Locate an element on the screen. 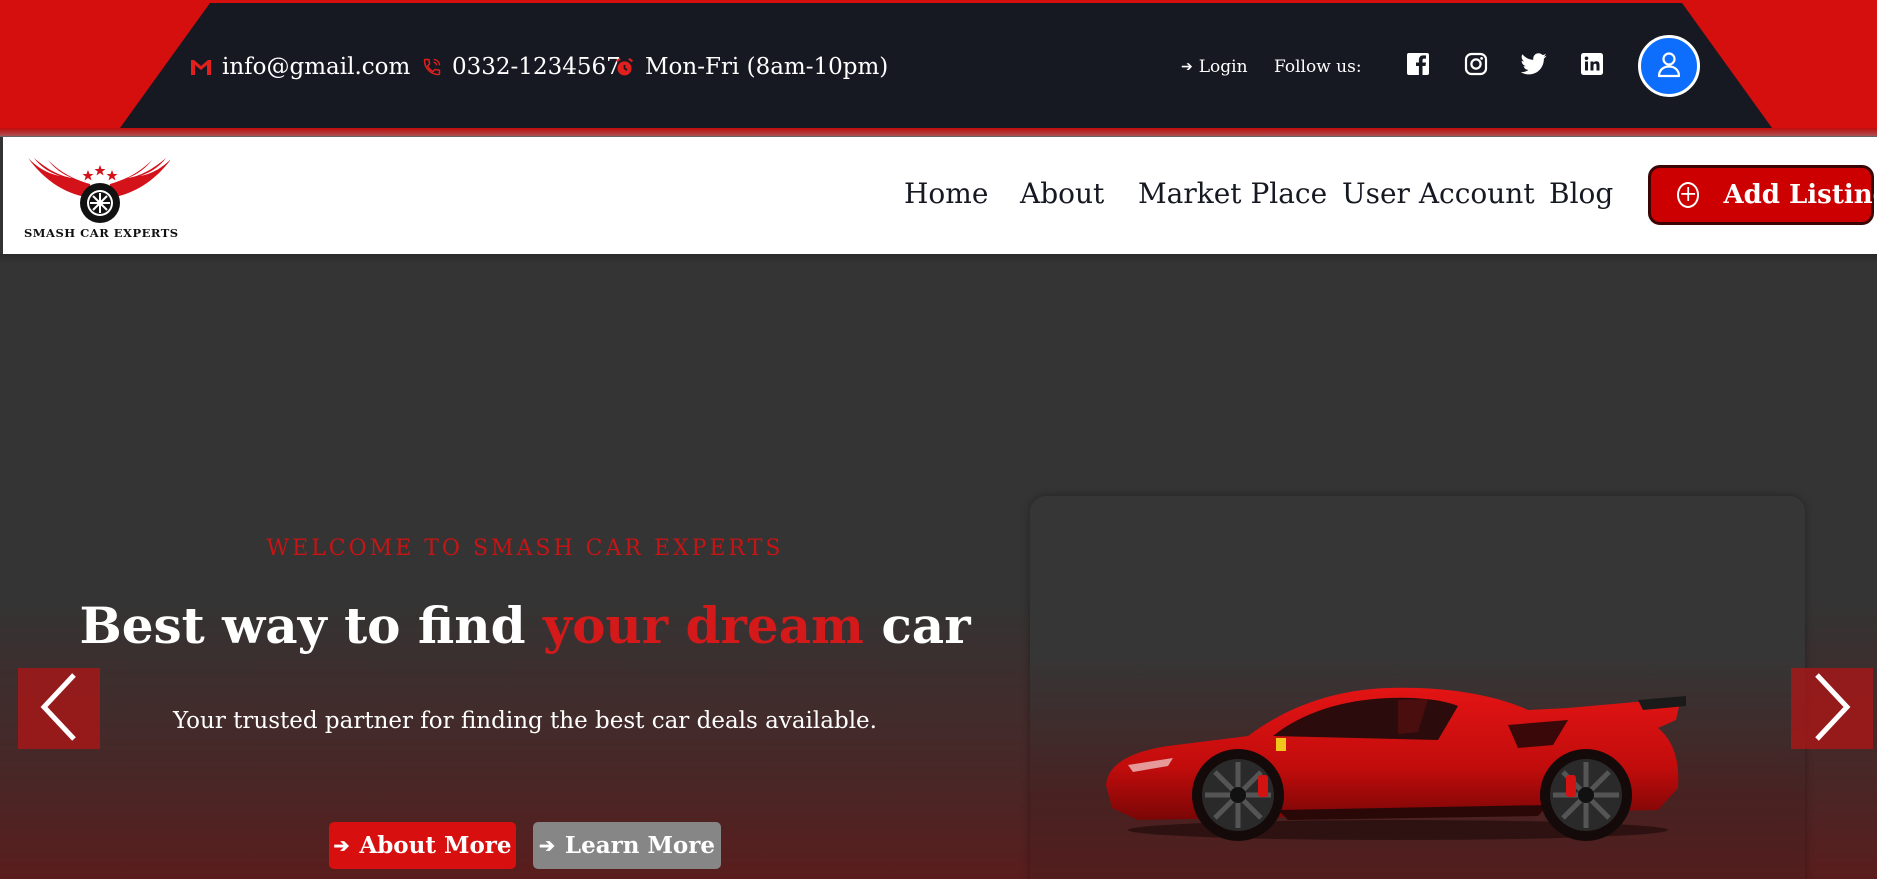  phone-icon is located at coordinates (432, 67).